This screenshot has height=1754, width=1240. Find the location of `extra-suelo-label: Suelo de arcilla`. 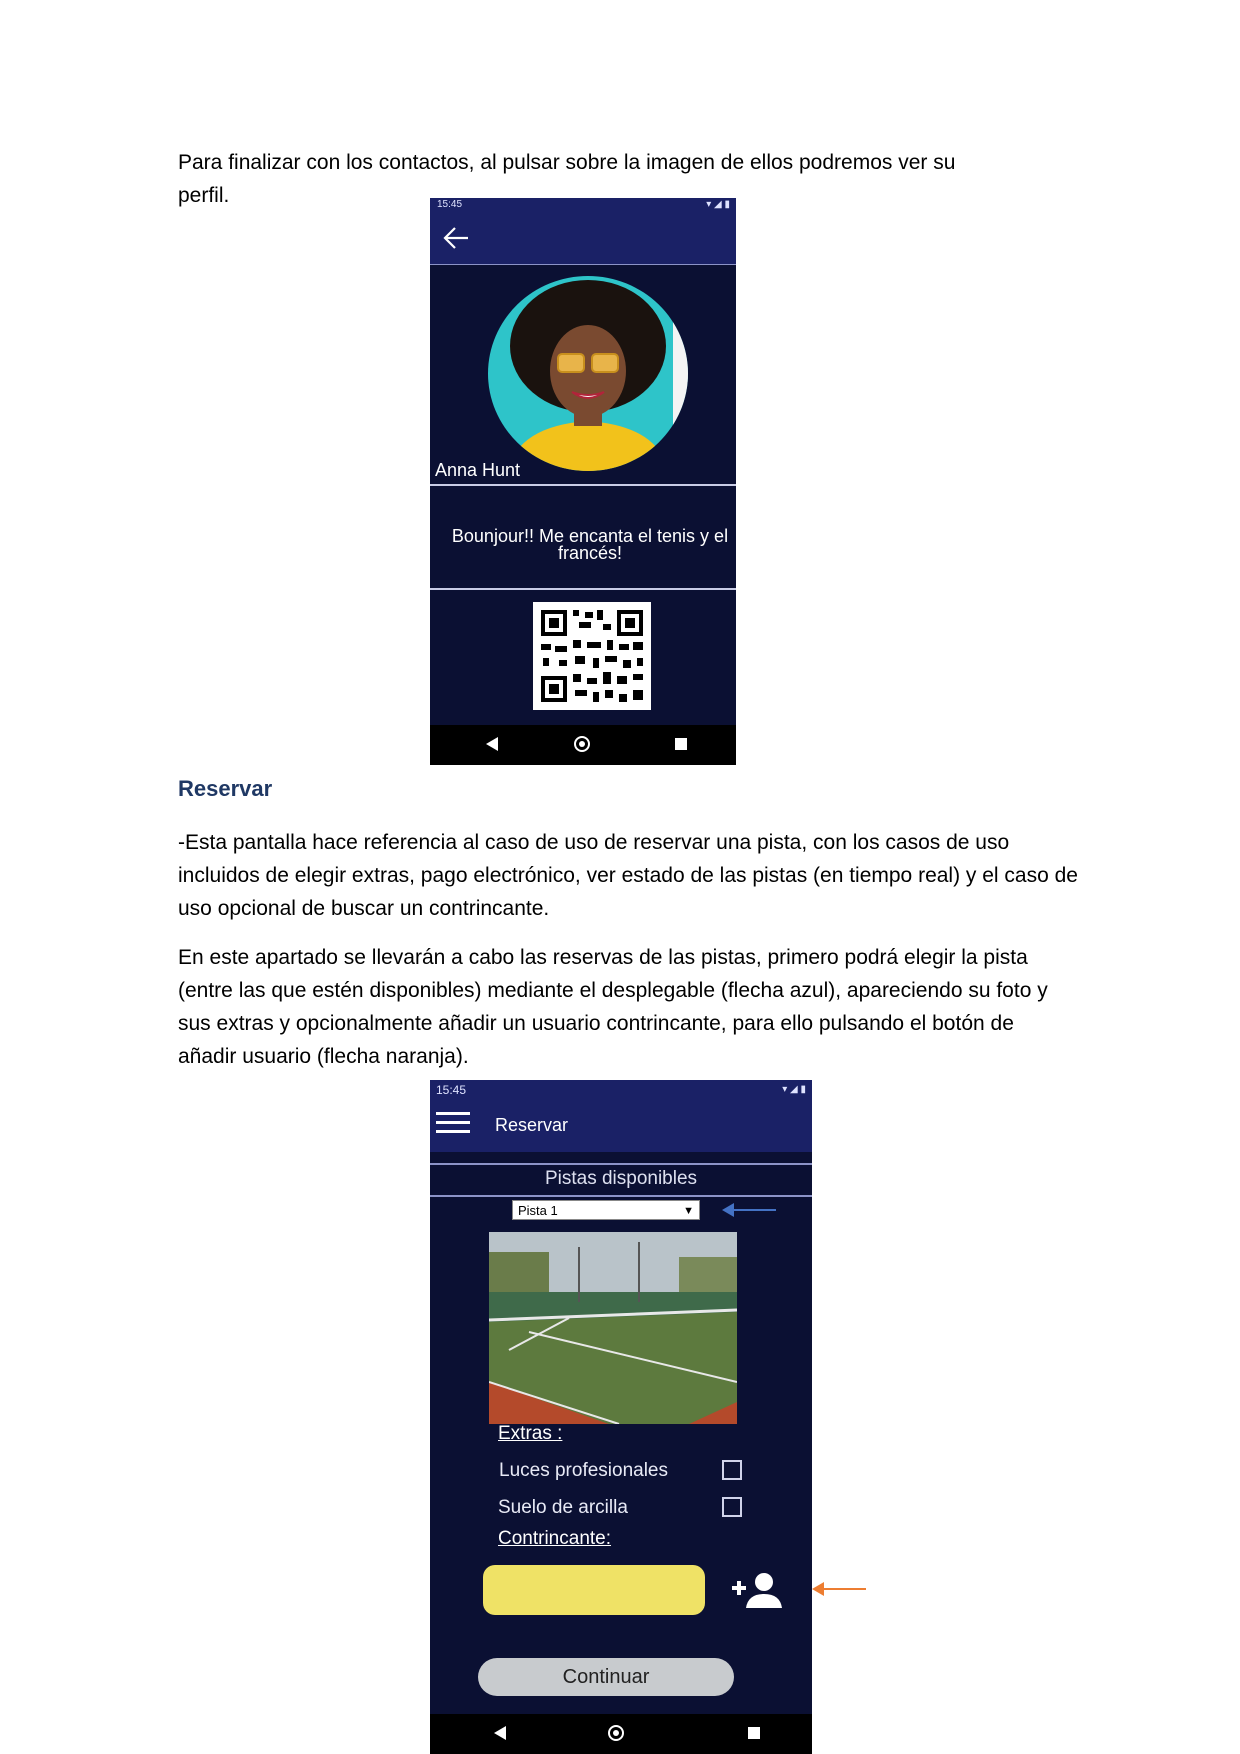

extra-suelo-label: Suelo de arcilla is located at coordinates (563, 1507).